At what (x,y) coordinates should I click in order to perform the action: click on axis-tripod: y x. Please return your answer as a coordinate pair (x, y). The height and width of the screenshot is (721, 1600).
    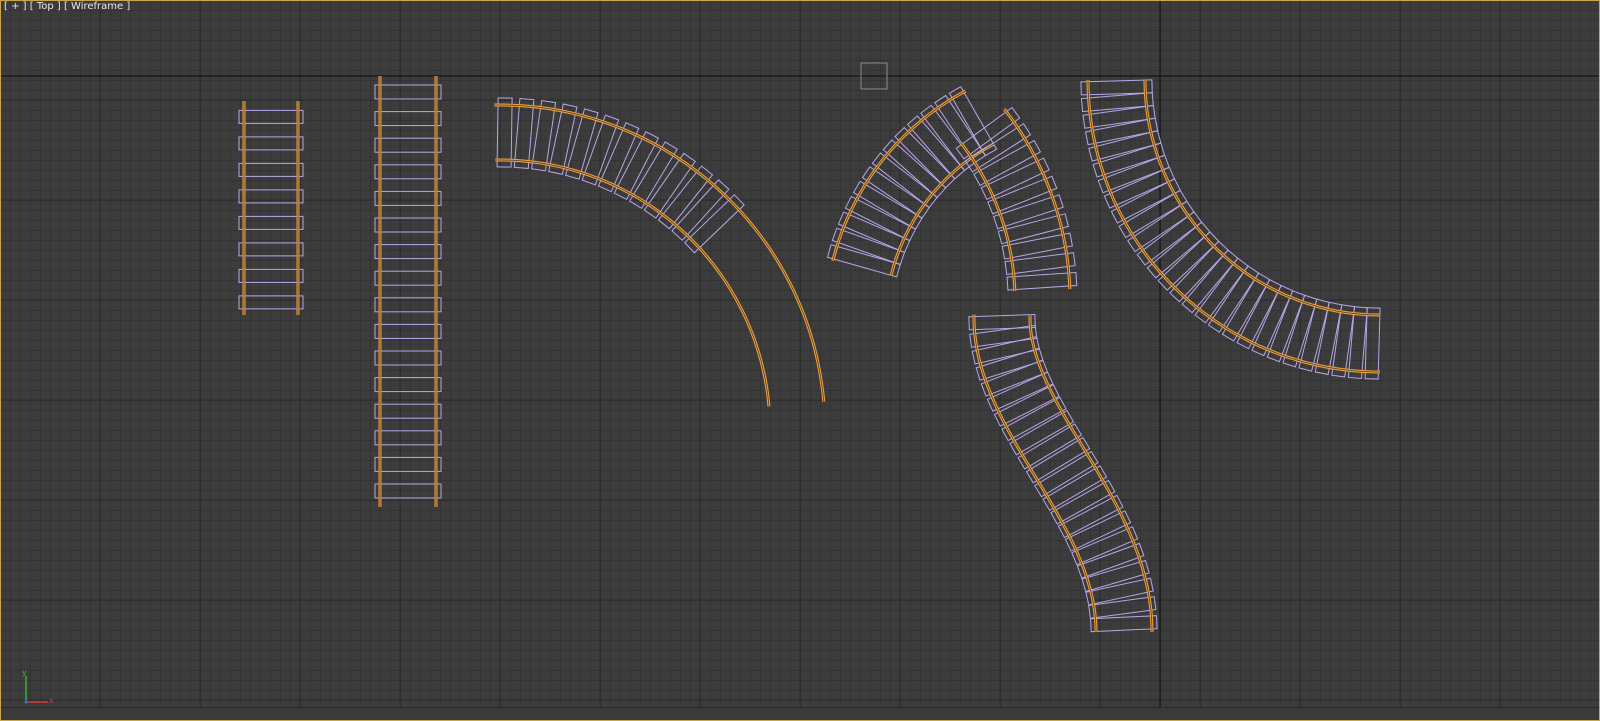
    Looking at the image, I should click on (38, 686).